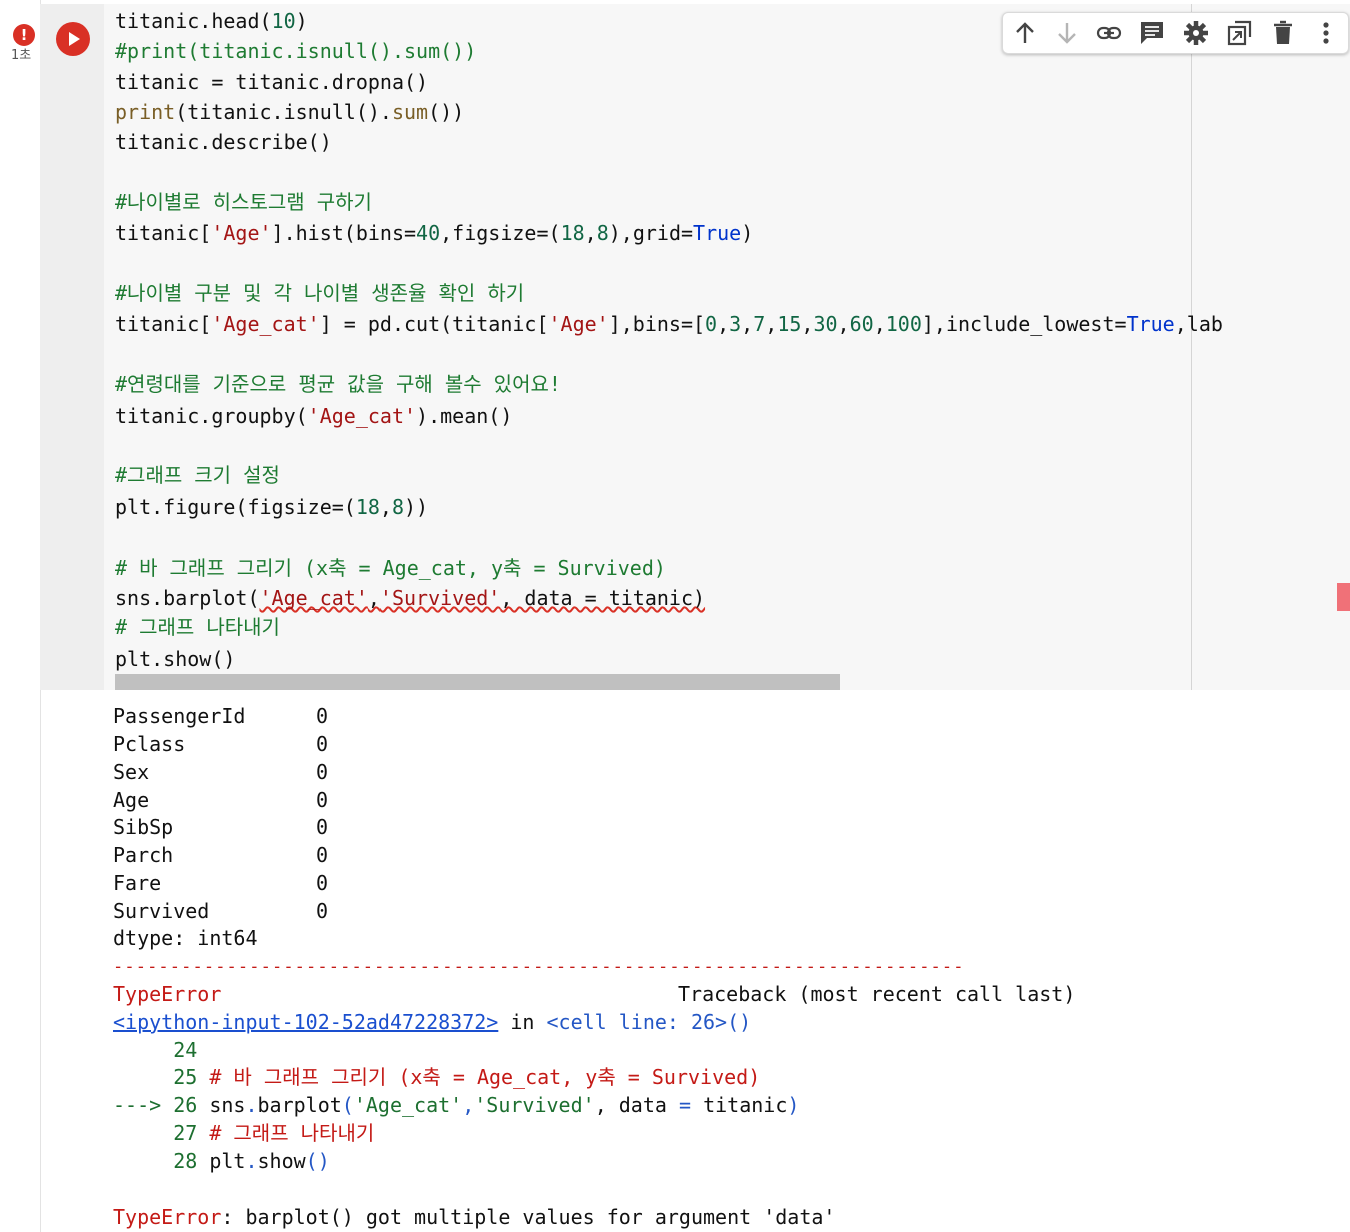 The image size is (1350, 1232). Describe the element at coordinates (185, 938) in the screenshot. I see `dtype-line: dtype: int64` at that location.